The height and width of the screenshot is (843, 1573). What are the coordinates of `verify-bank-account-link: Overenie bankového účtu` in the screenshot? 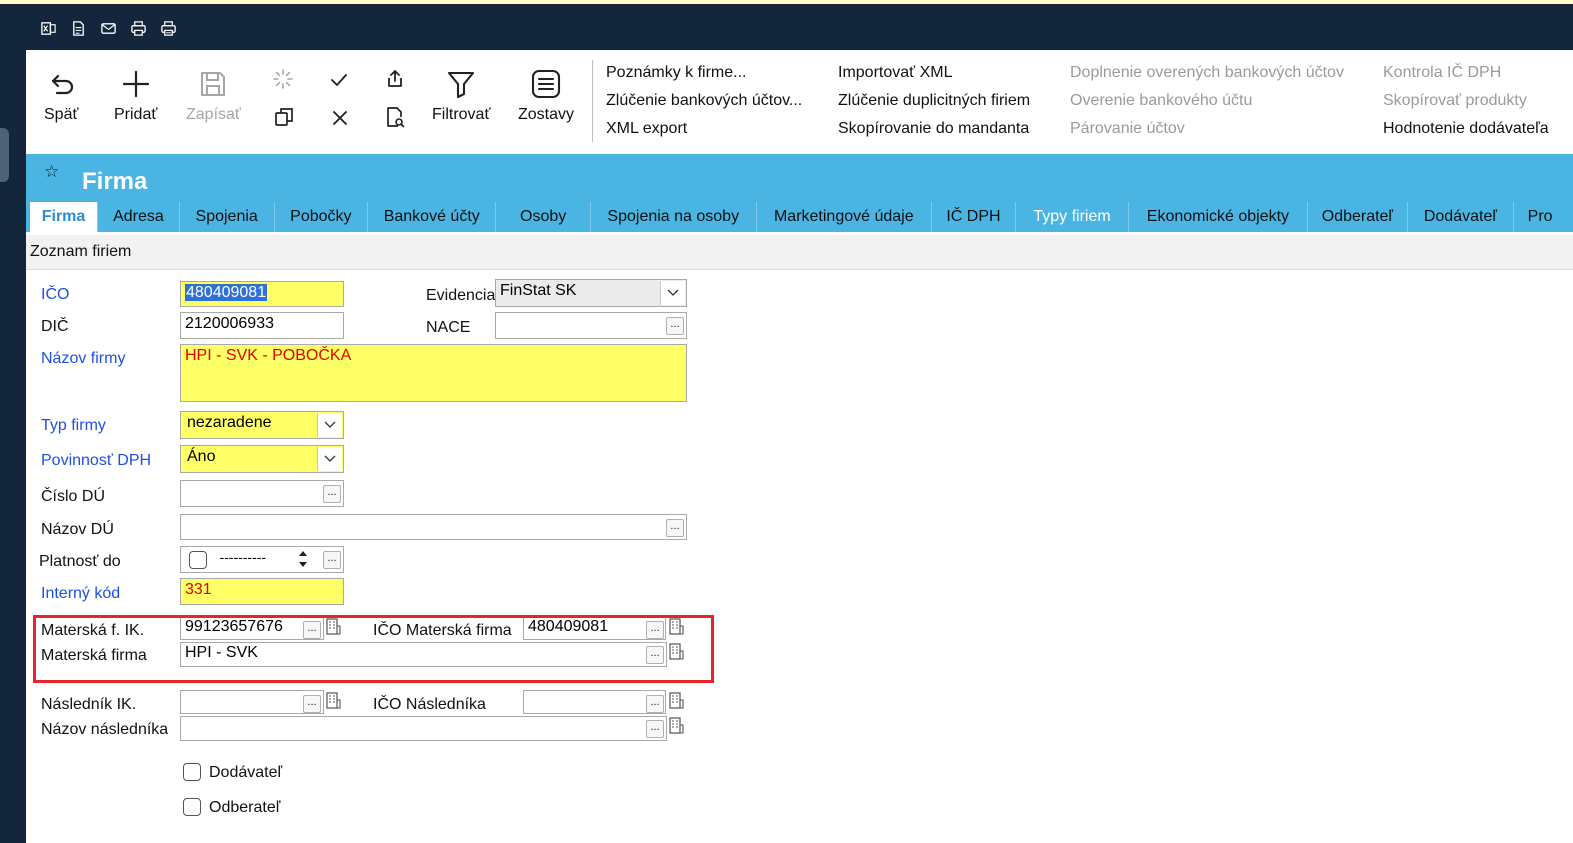 It's located at (1161, 101).